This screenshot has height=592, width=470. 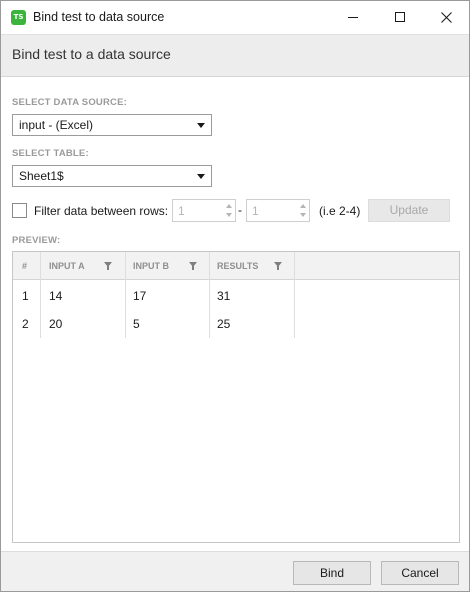 I want to click on input-a-cell: 20, so click(x=56, y=324).